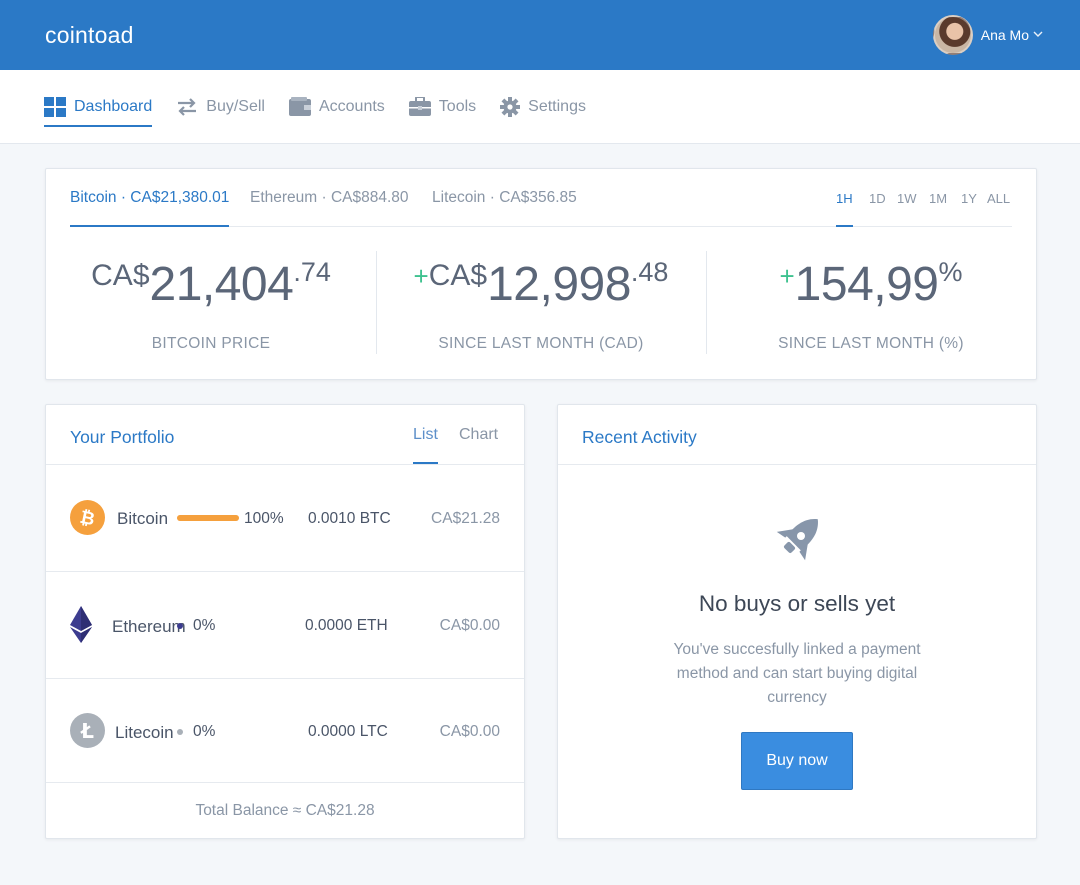  Describe the element at coordinates (143, 518) in the screenshot. I see `coin-name: Bitcoin` at that location.